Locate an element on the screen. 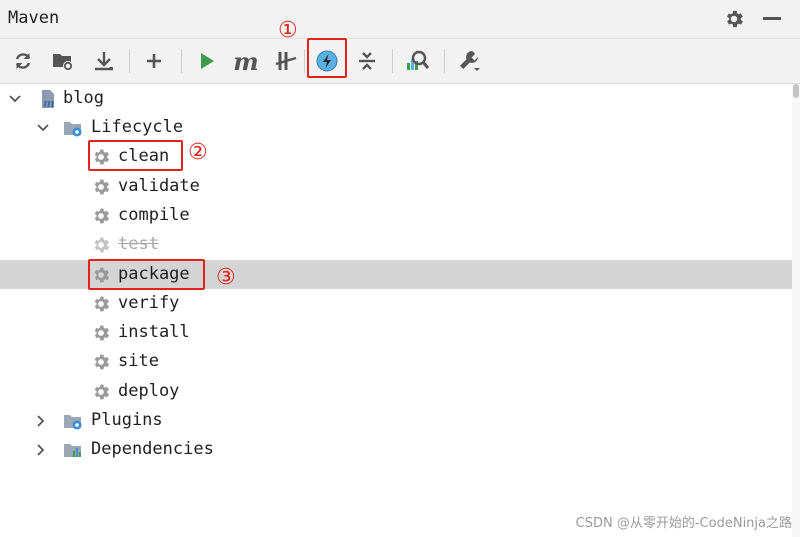 This screenshot has height=537, width=800. annotation-label-2: ② is located at coordinates (198, 152).